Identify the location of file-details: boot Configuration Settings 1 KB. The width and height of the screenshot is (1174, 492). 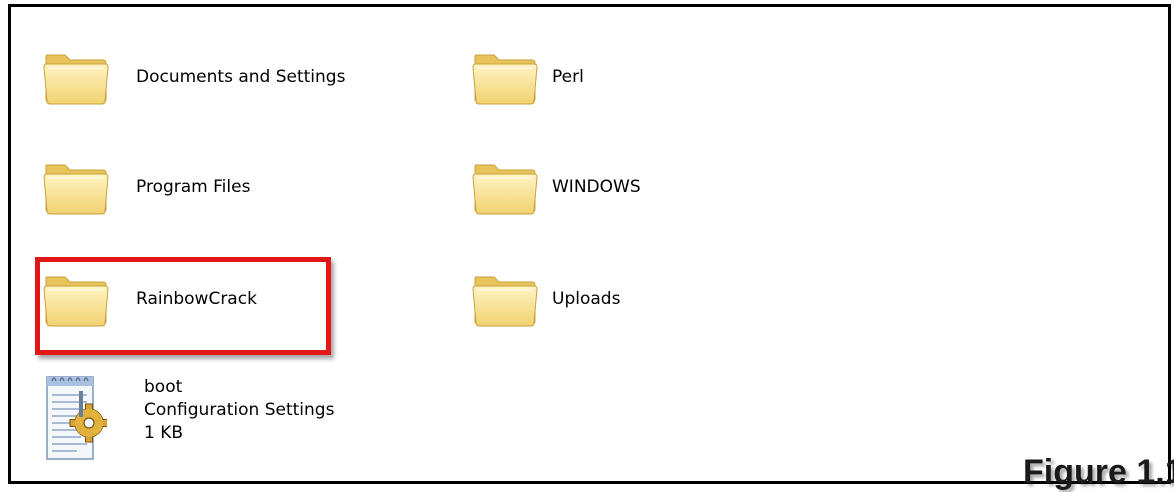
(239, 410).